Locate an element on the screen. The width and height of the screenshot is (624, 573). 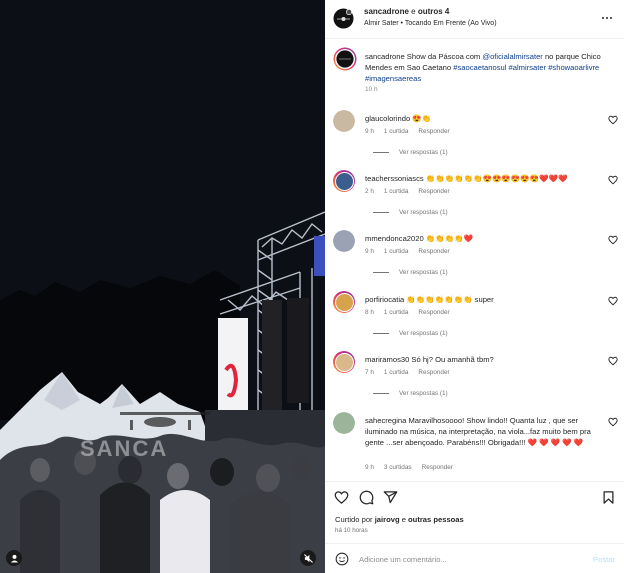
caption-username: sancadrone is located at coordinates (385, 56).